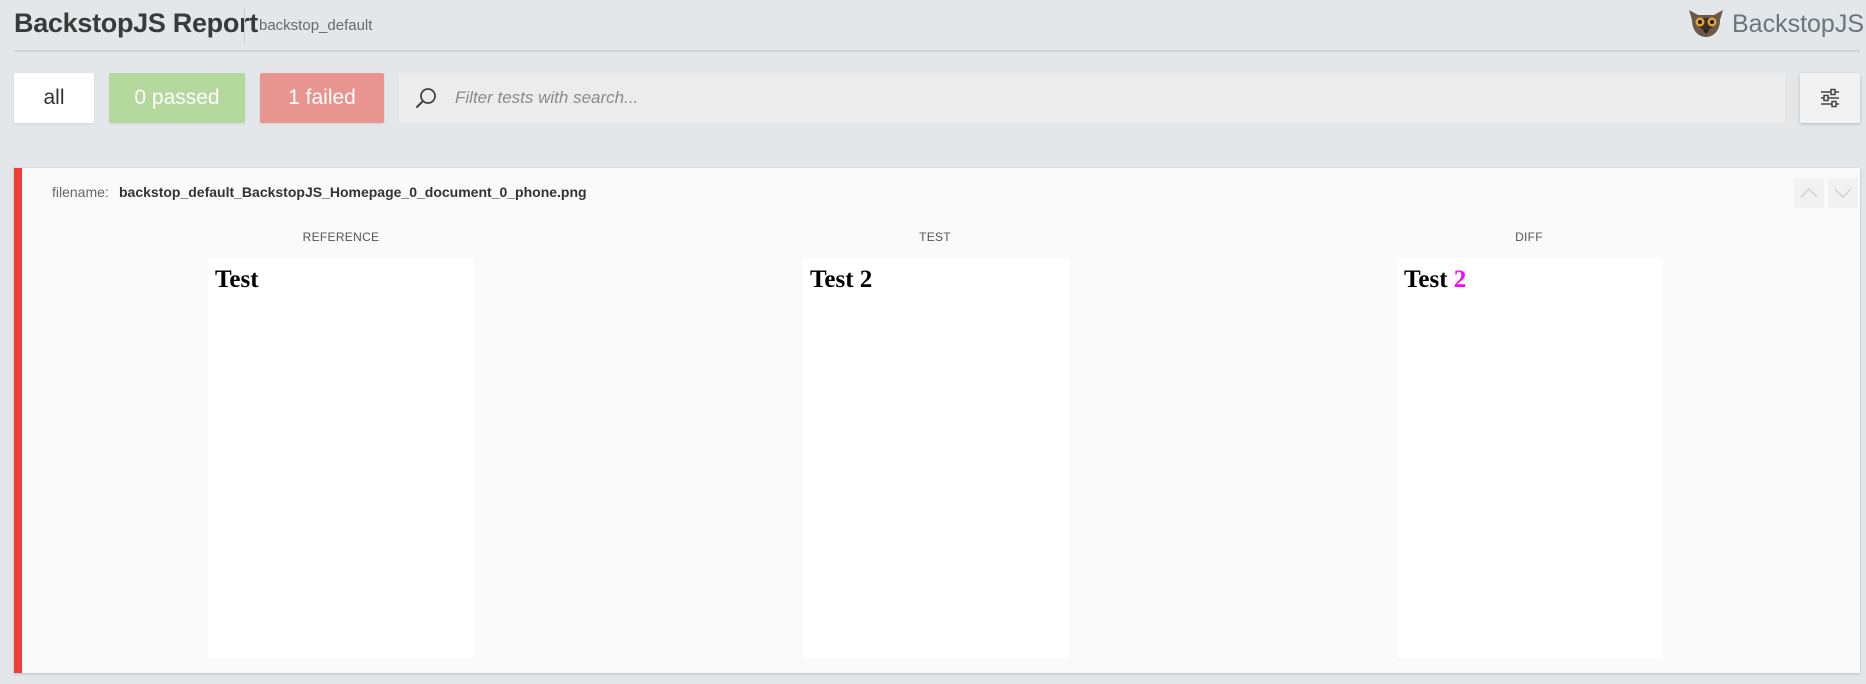  I want to click on chevron-up-icon, so click(1809, 193).